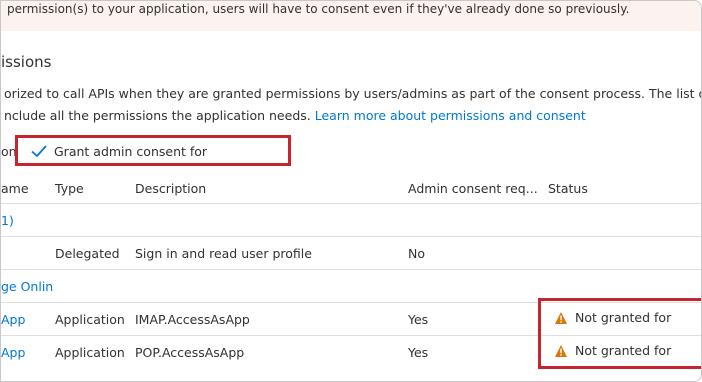 This screenshot has height=382, width=702. I want to click on section-title: issions, so click(26, 62).